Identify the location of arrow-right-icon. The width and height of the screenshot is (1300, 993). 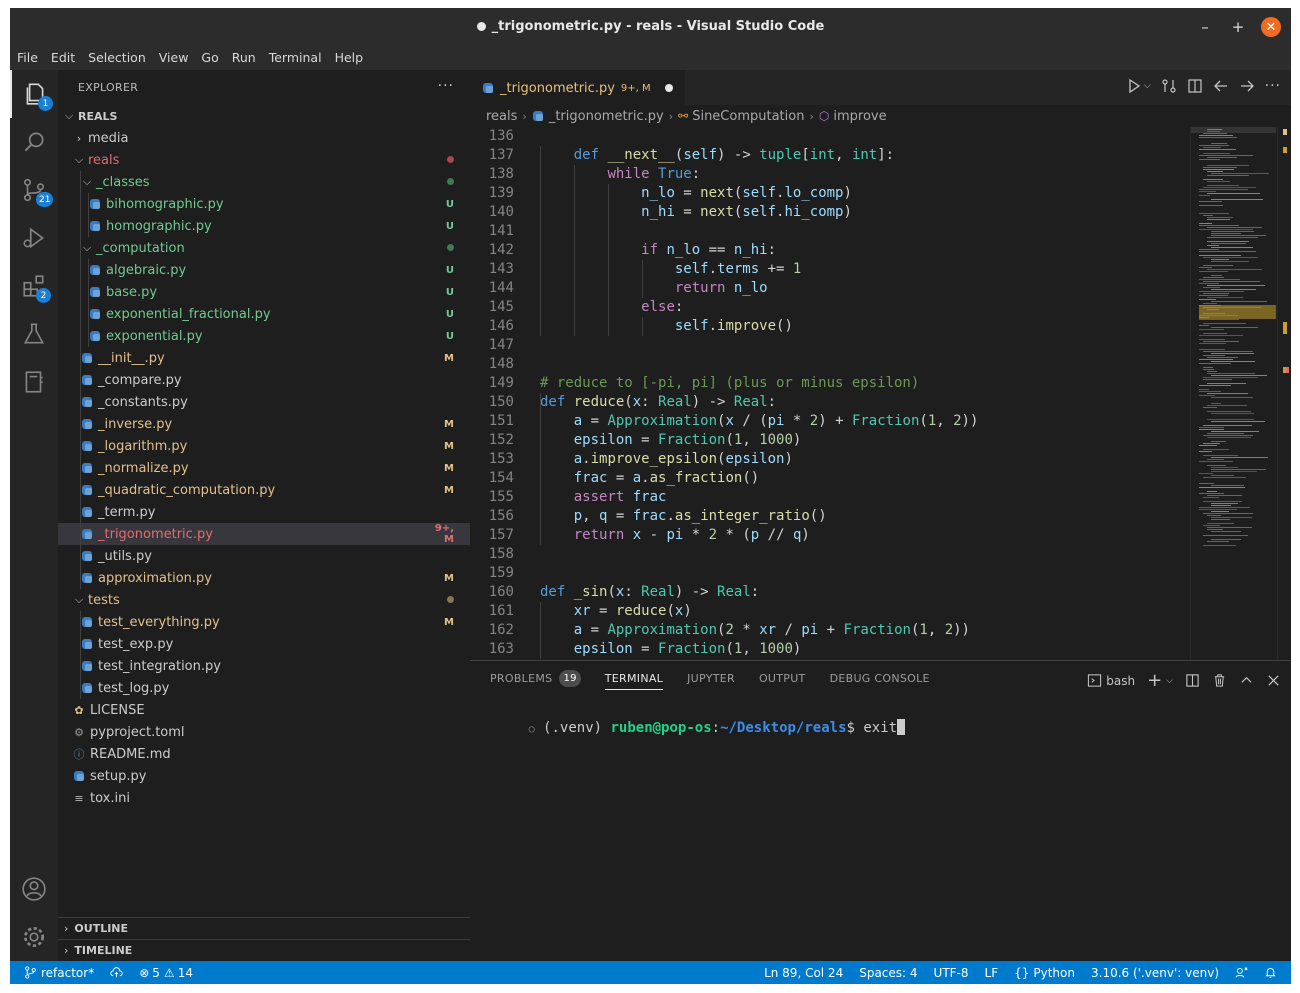
(1247, 86).